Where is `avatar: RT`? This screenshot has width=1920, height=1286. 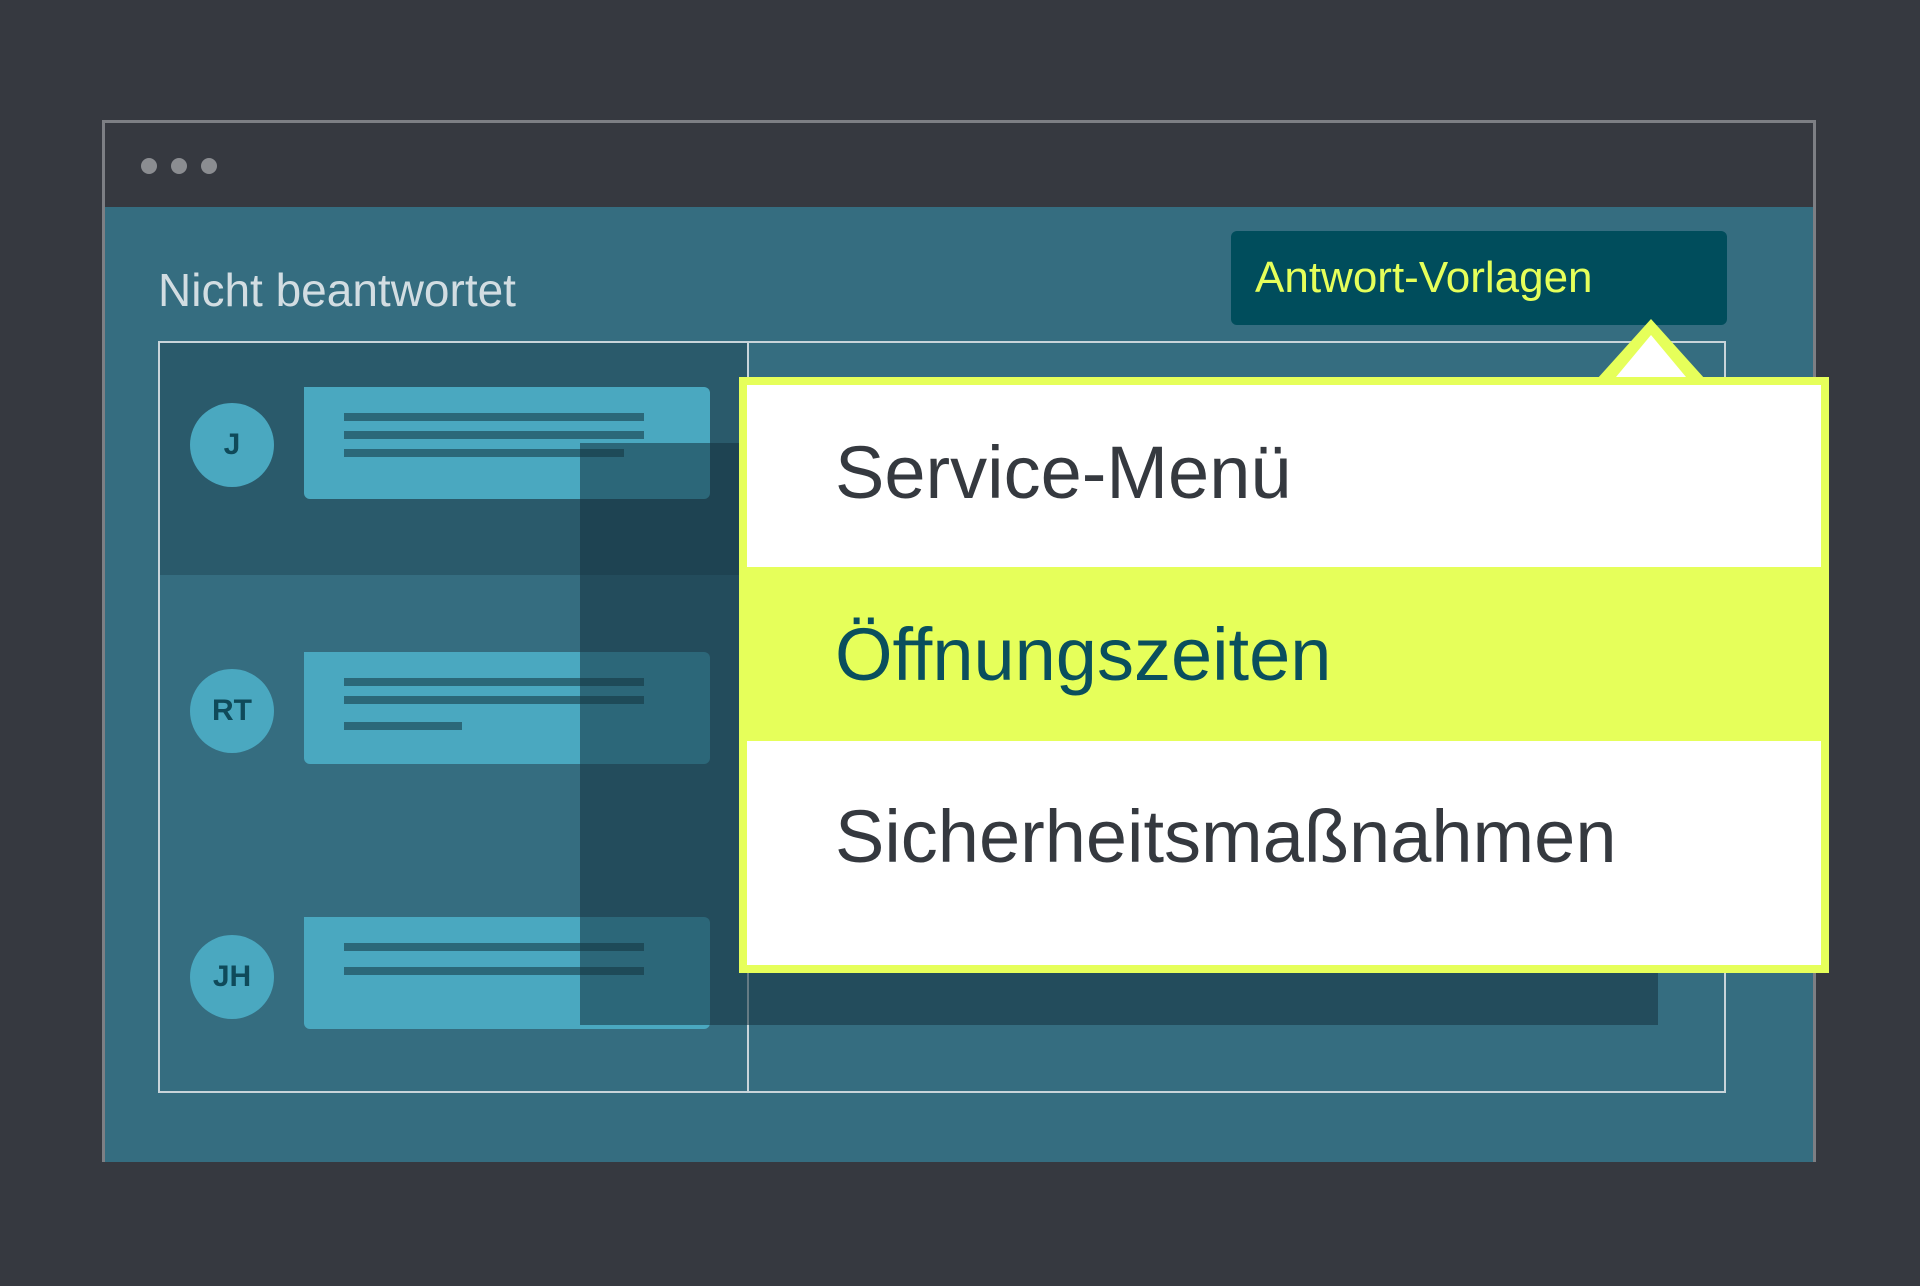
avatar: RT is located at coordinates (232, 711).